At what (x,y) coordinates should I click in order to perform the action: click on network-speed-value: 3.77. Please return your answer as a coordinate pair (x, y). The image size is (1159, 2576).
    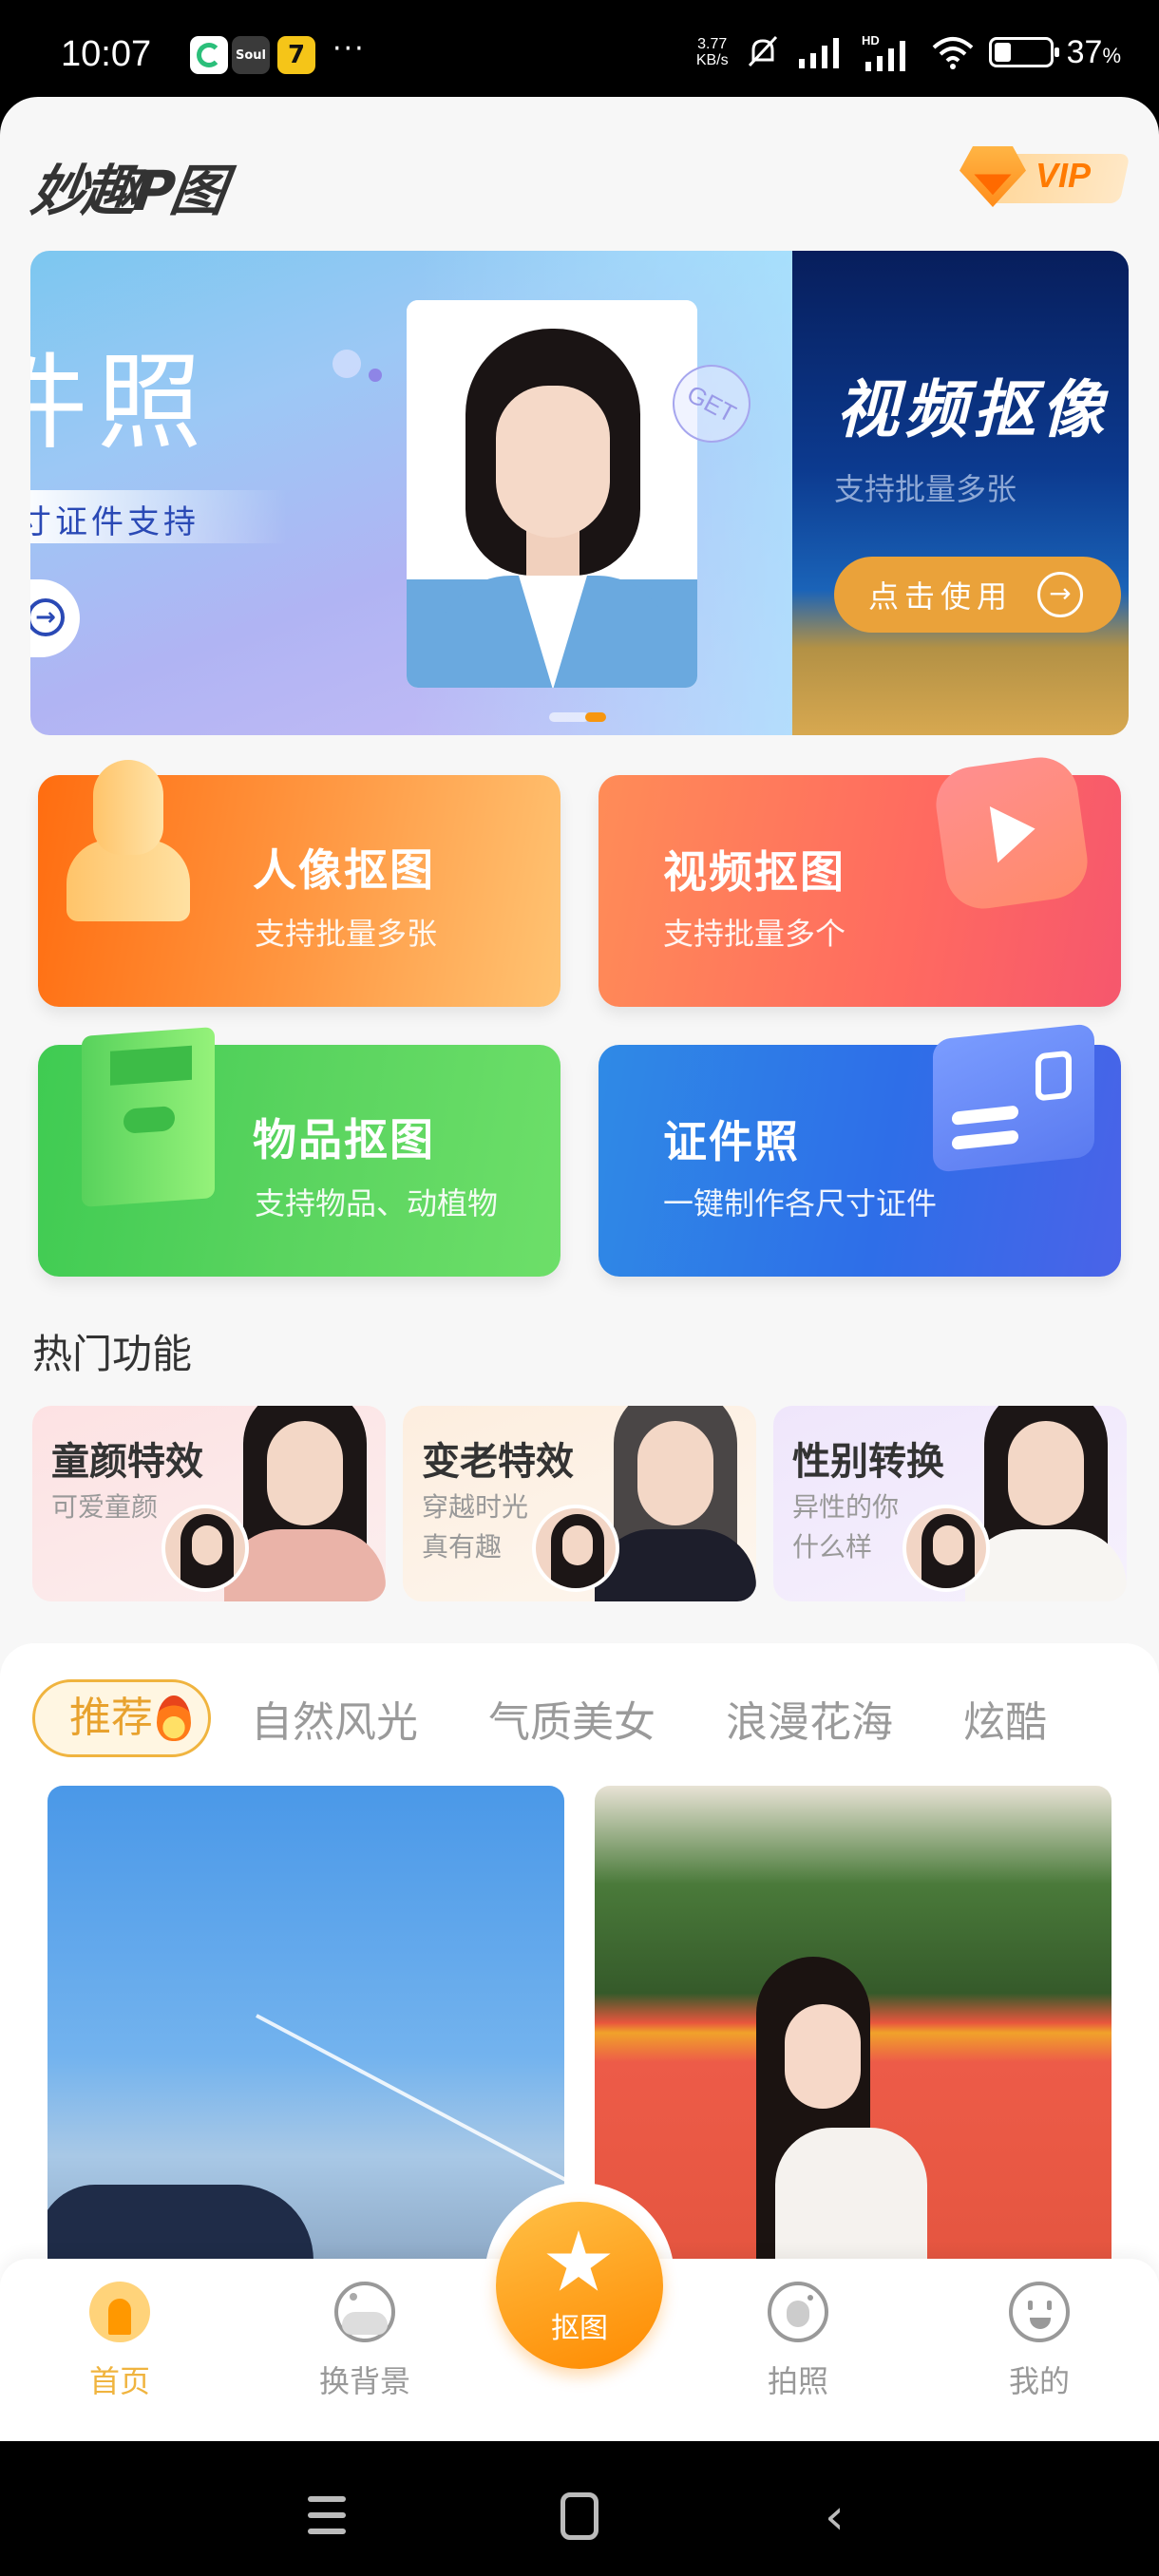
    Looking at the image, I should click on (712, 44).